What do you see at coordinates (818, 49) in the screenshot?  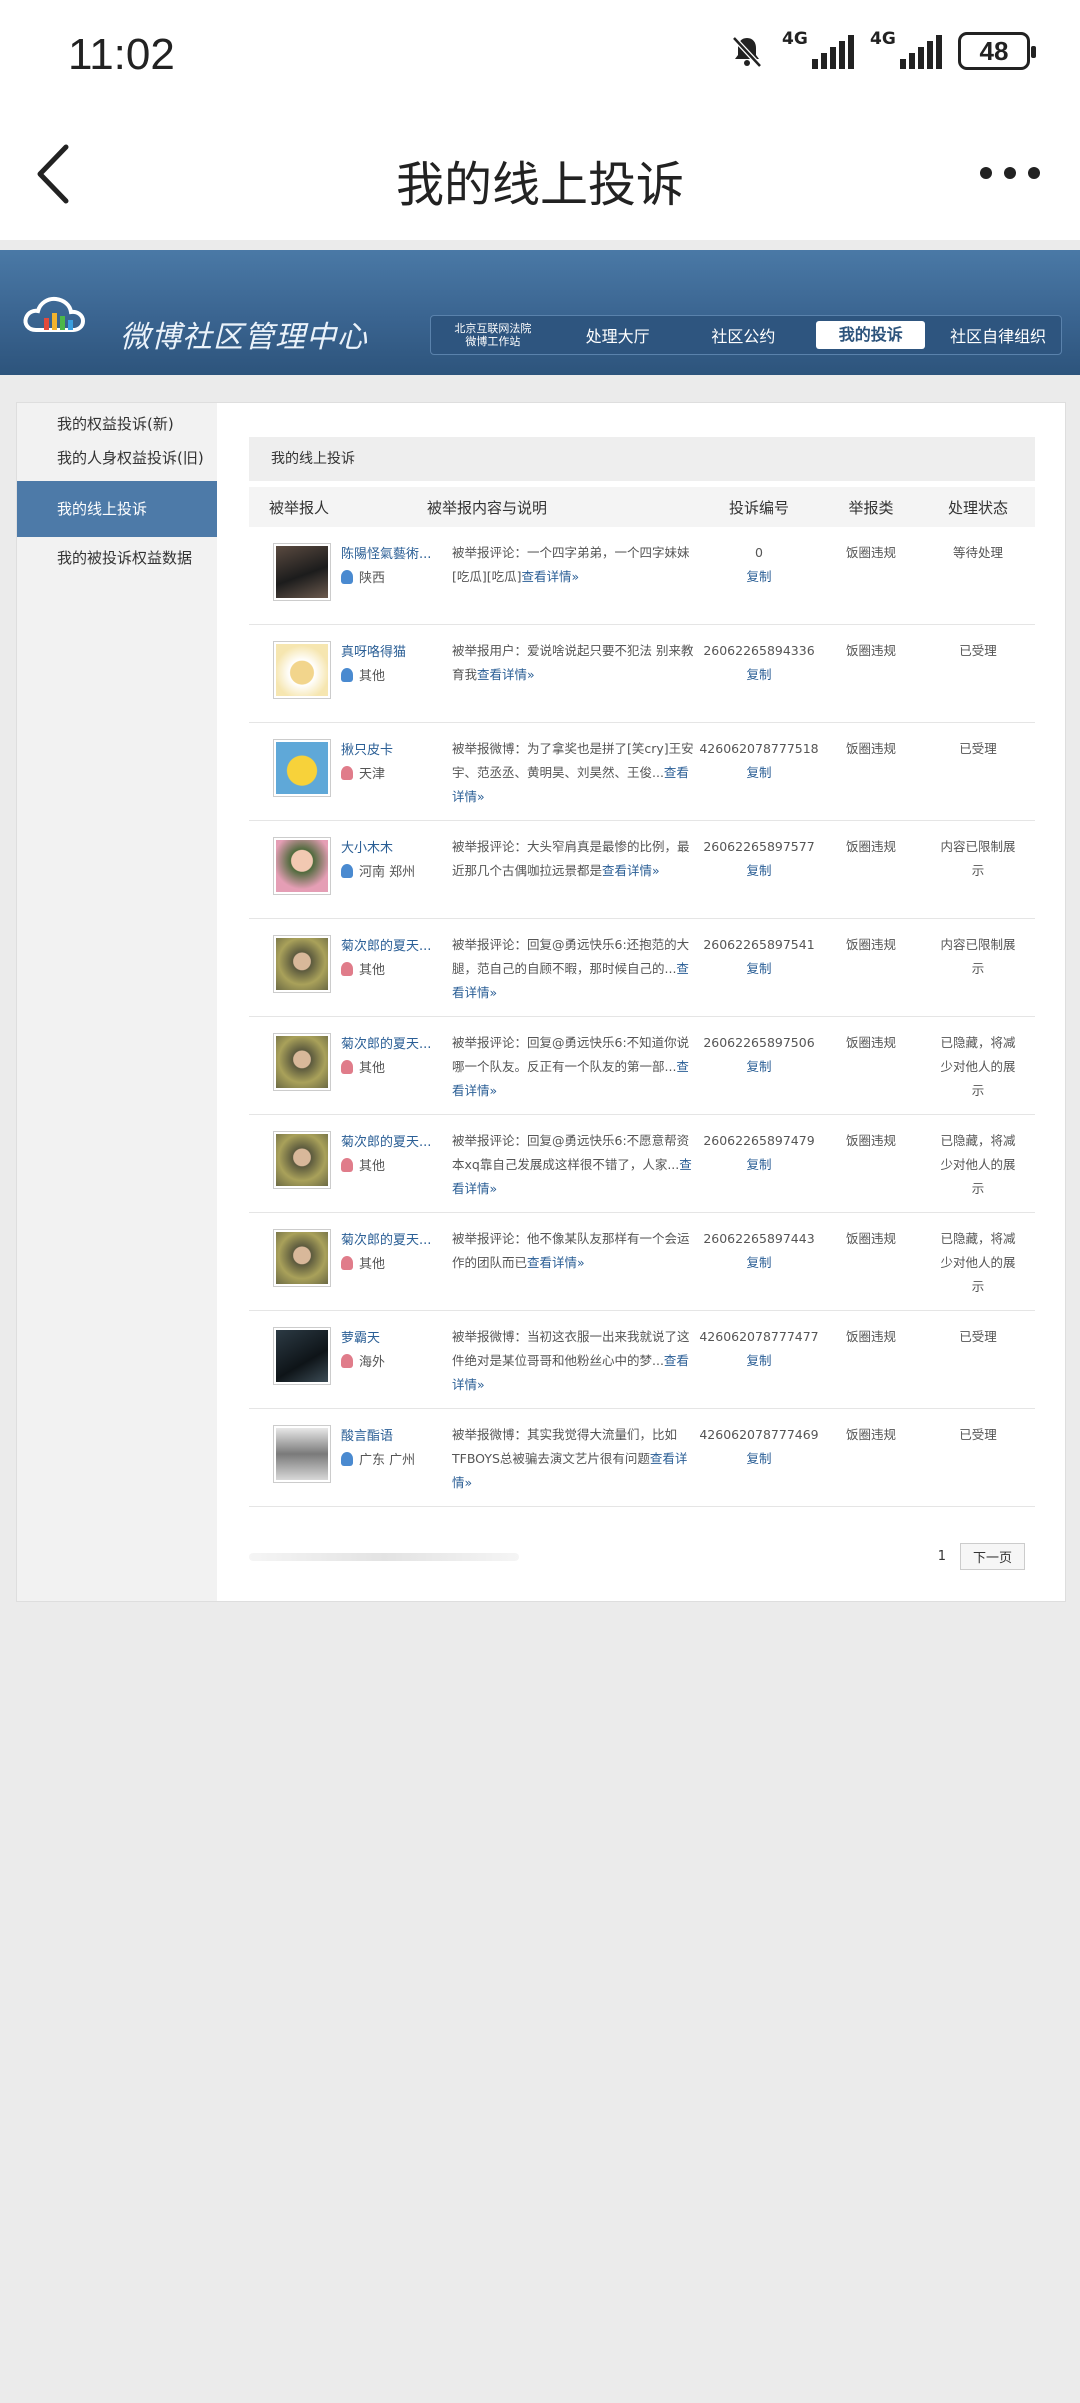 I see `signal-1-icon: 4G` at bounding box center [818, 49].